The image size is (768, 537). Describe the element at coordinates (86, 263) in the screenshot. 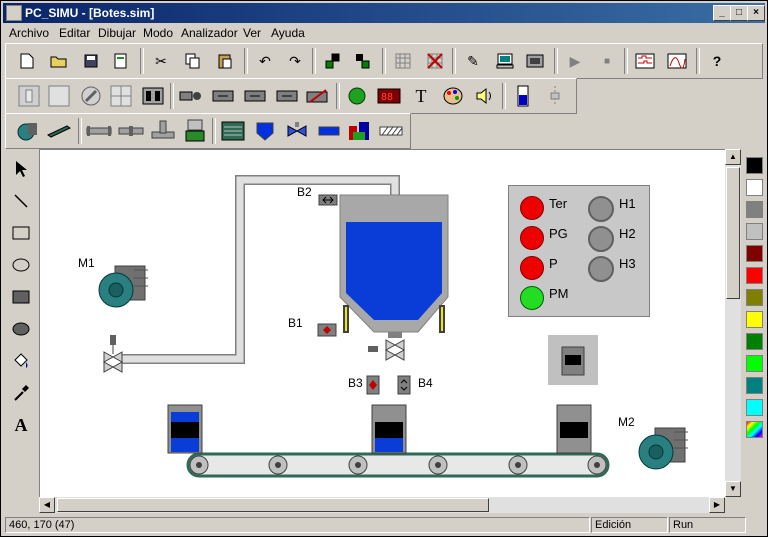

I see `motor-m1-label: M1` at that location.